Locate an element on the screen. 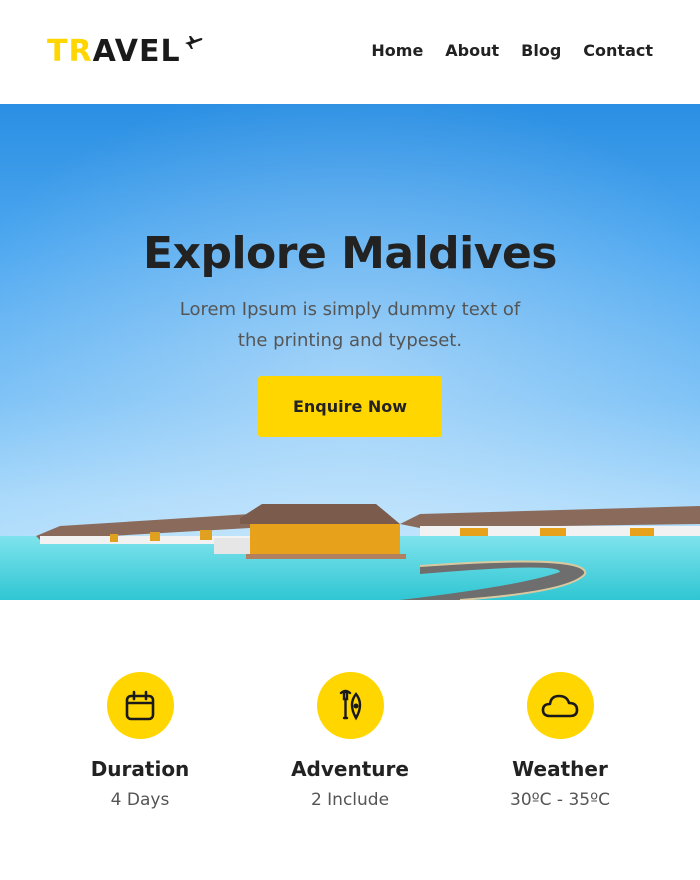  calendar-icon is located at coordinates (140, 705).